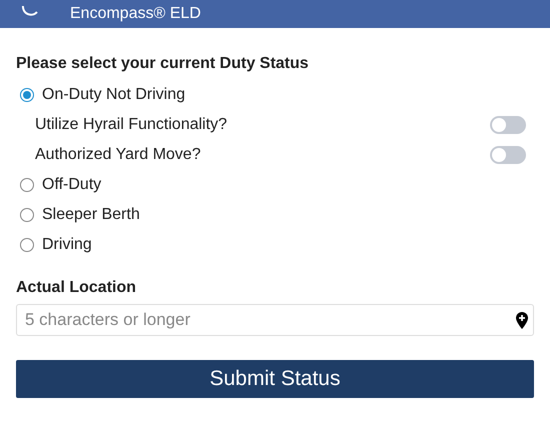  What do you see at coordinates (67, 245) in the screenshot?
I see `radio-label: Driving` at bounding box center [67, 245].